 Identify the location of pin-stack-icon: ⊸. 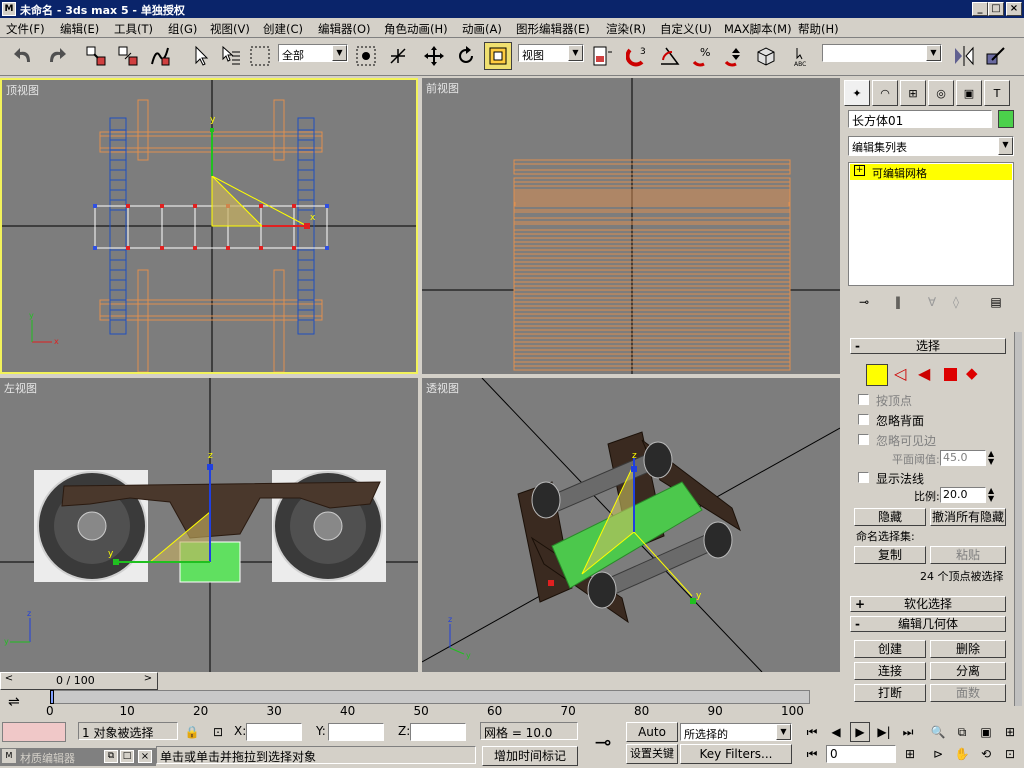
(864, 302).